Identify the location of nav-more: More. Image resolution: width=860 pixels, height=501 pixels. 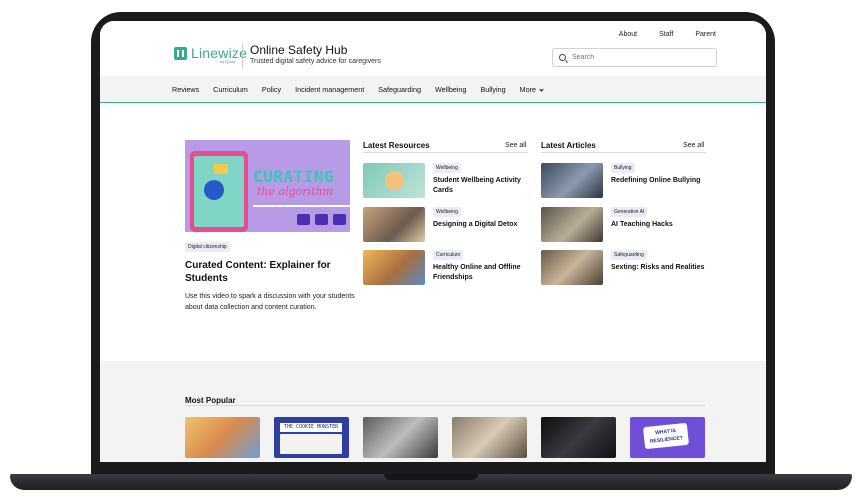
(531, 89).